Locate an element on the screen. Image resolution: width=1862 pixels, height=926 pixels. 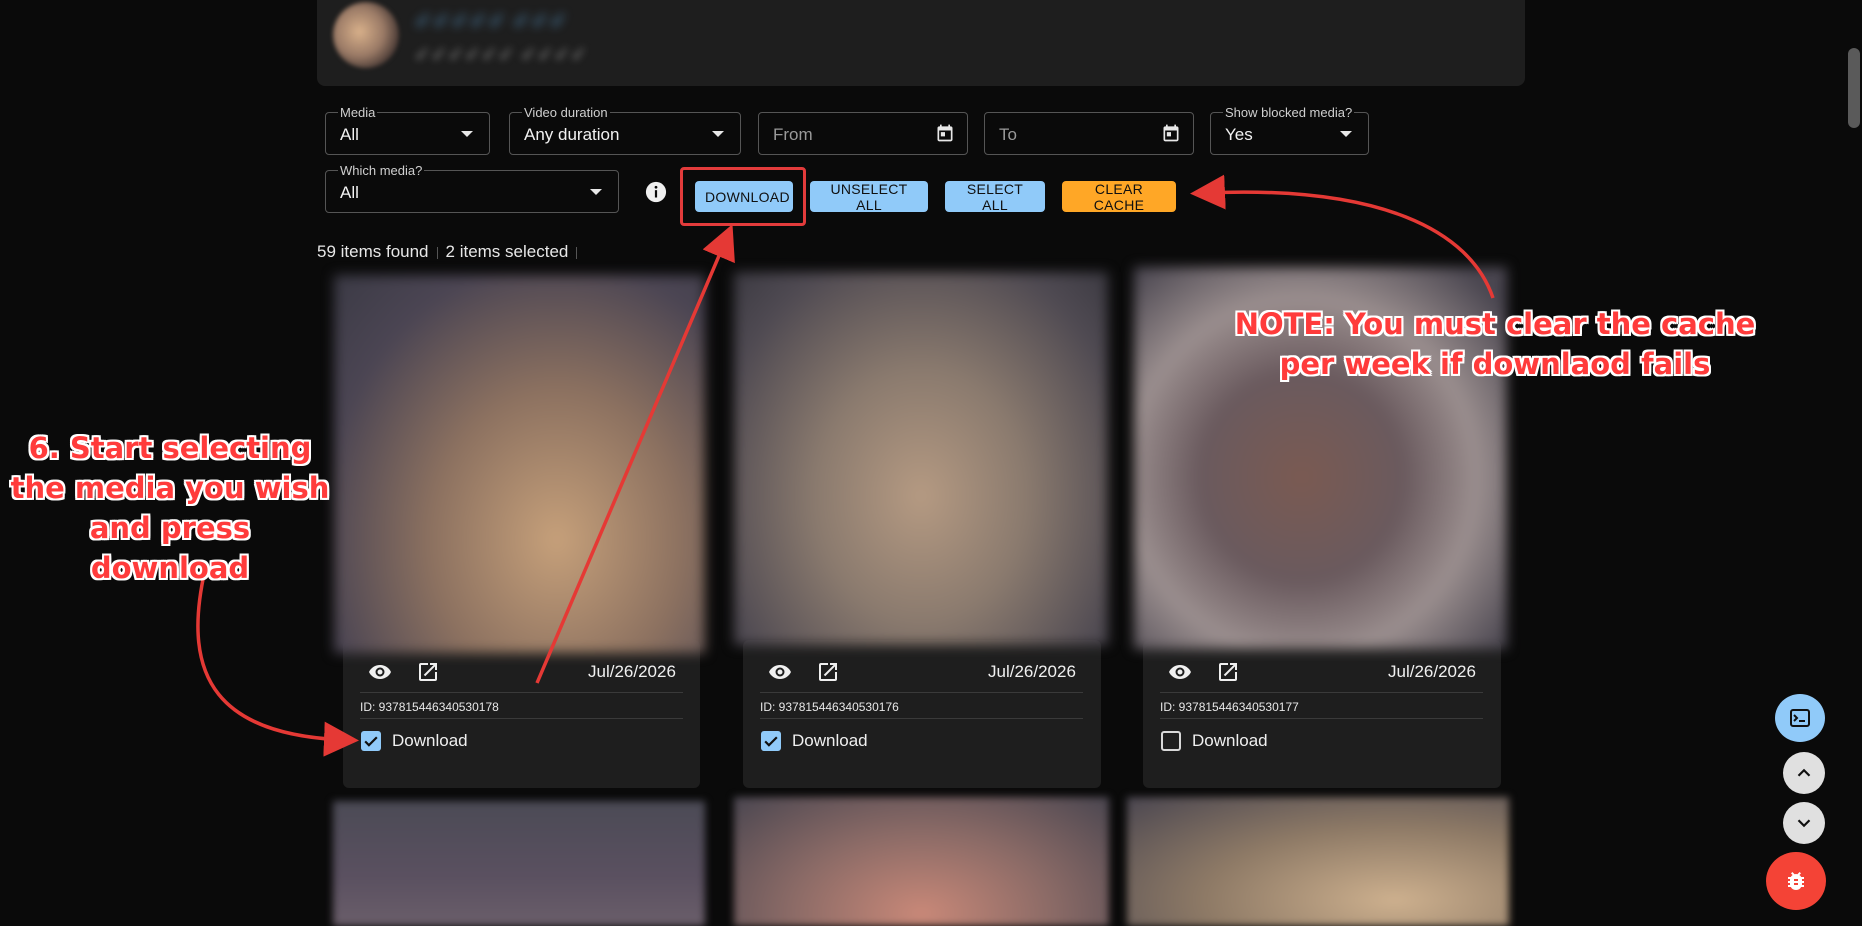
arrow-to-checkbox is located at coordinates (277, 663).